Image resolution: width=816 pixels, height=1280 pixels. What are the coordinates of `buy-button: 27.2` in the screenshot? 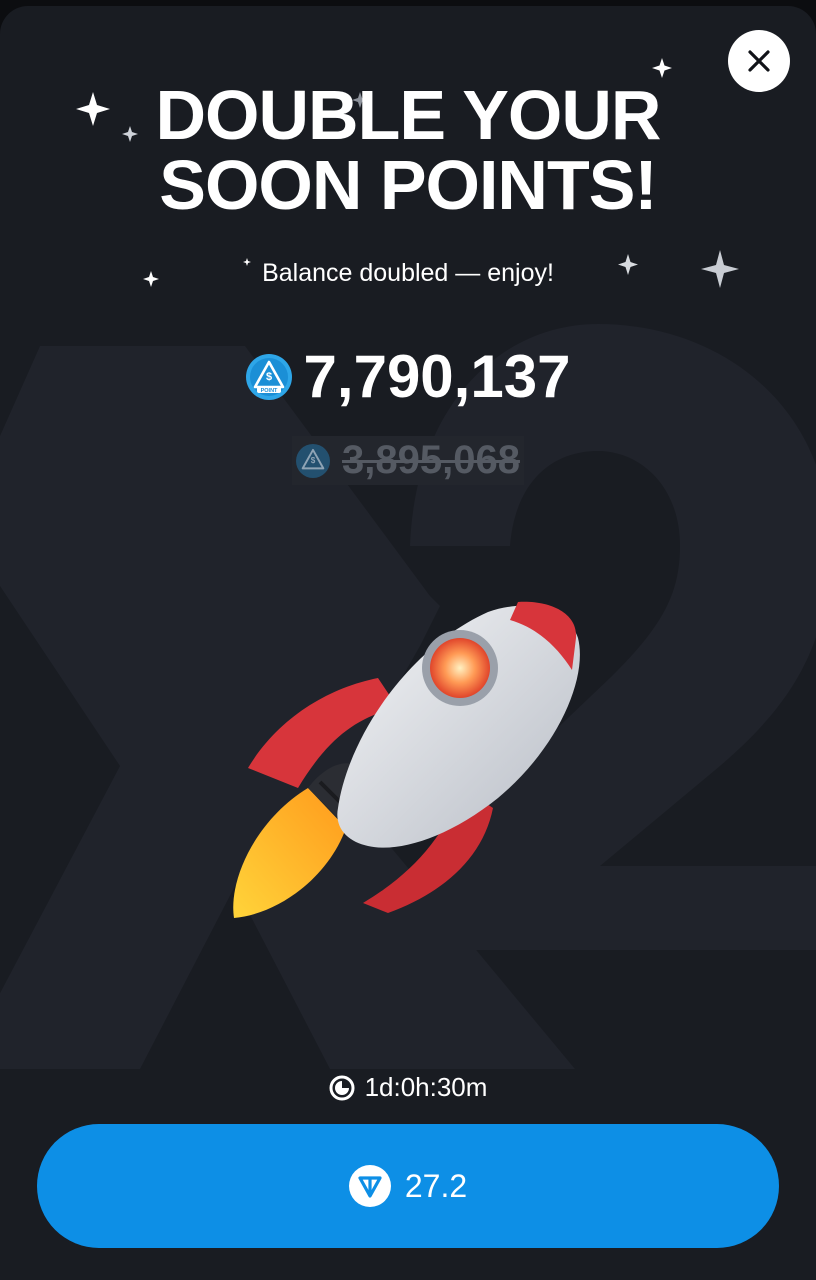 It's located at (408, 1186).